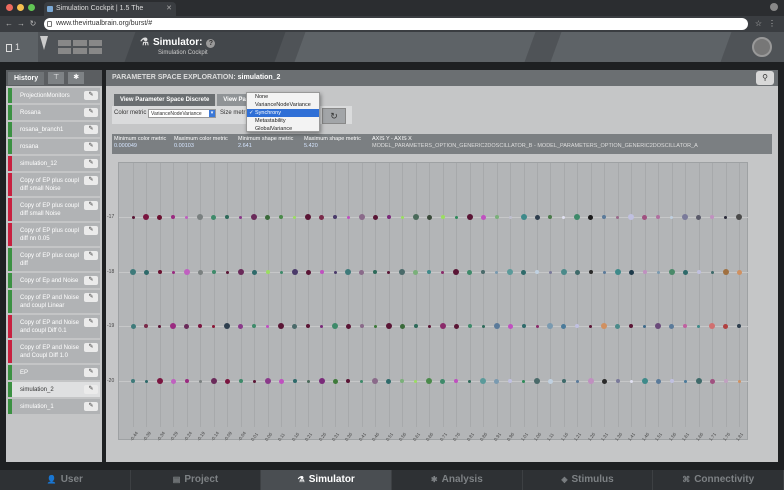  What do you see at coordinates (54, 372) in the screenshot?
I see `history-item: EP ✎` at bounding box center [54, 372].